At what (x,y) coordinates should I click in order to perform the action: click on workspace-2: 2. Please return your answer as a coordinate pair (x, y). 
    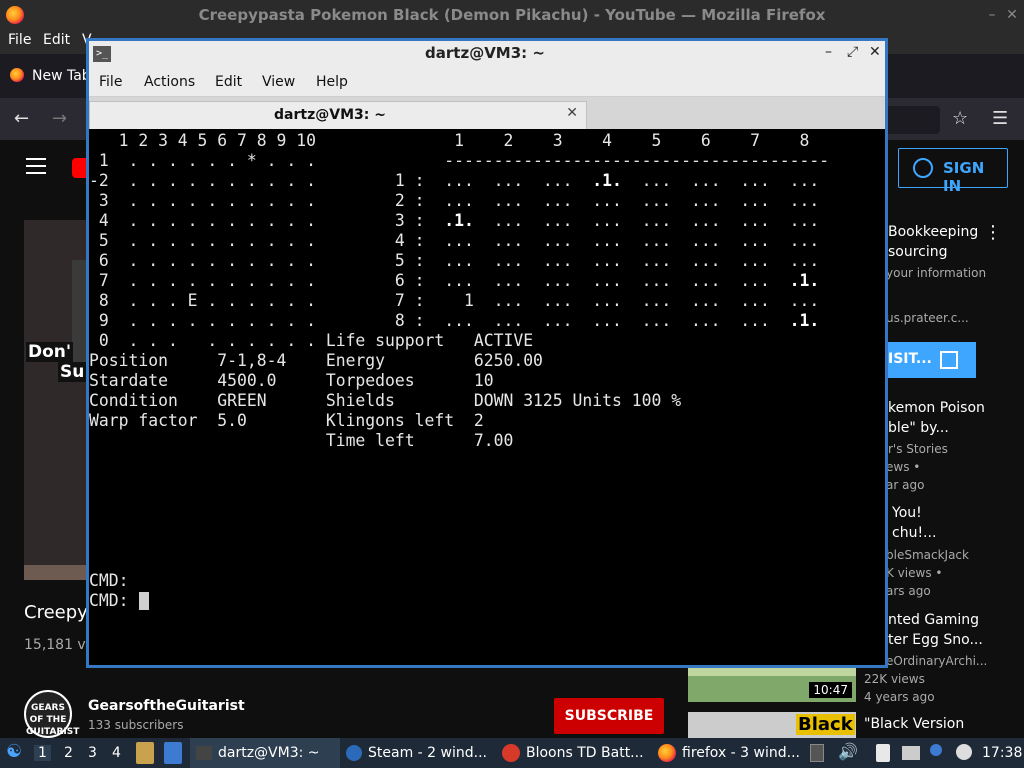
    Looking at the image, I should click on (68, 753).